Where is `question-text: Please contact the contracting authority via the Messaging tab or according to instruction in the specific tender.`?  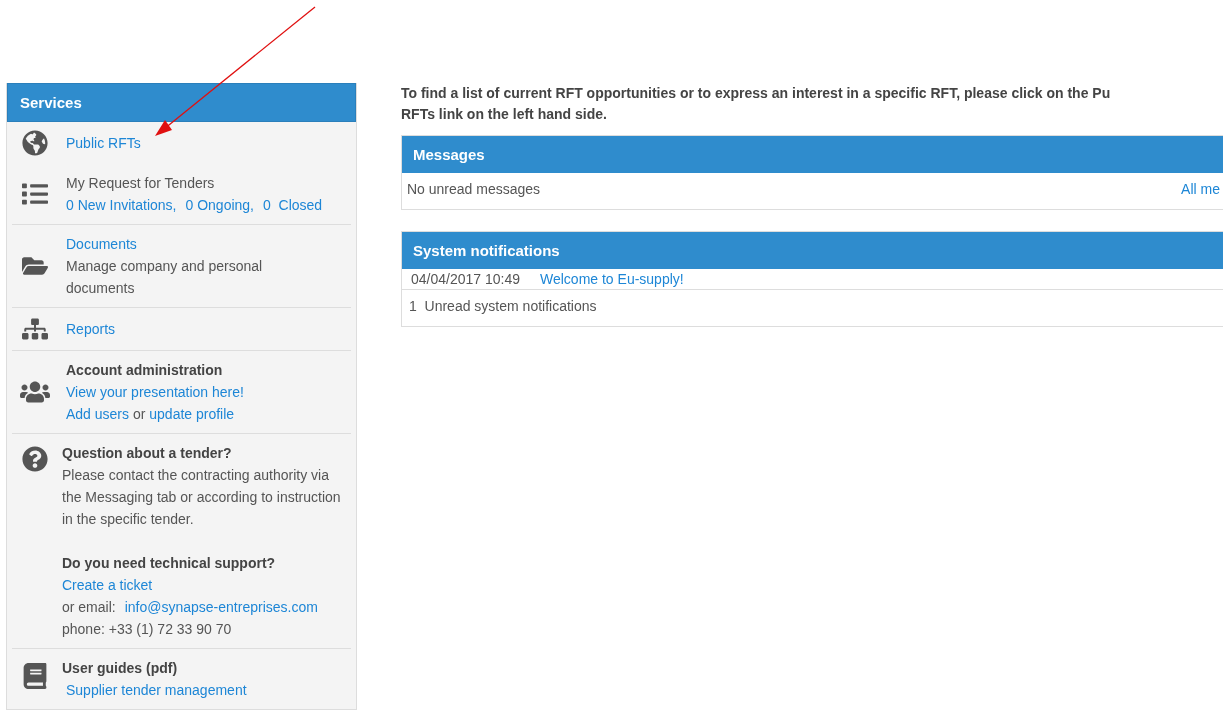 question-text: Please contact the contracting authority via the Messaging tab or according to instruction in the specific tender. is located at coordinates (202, 497).